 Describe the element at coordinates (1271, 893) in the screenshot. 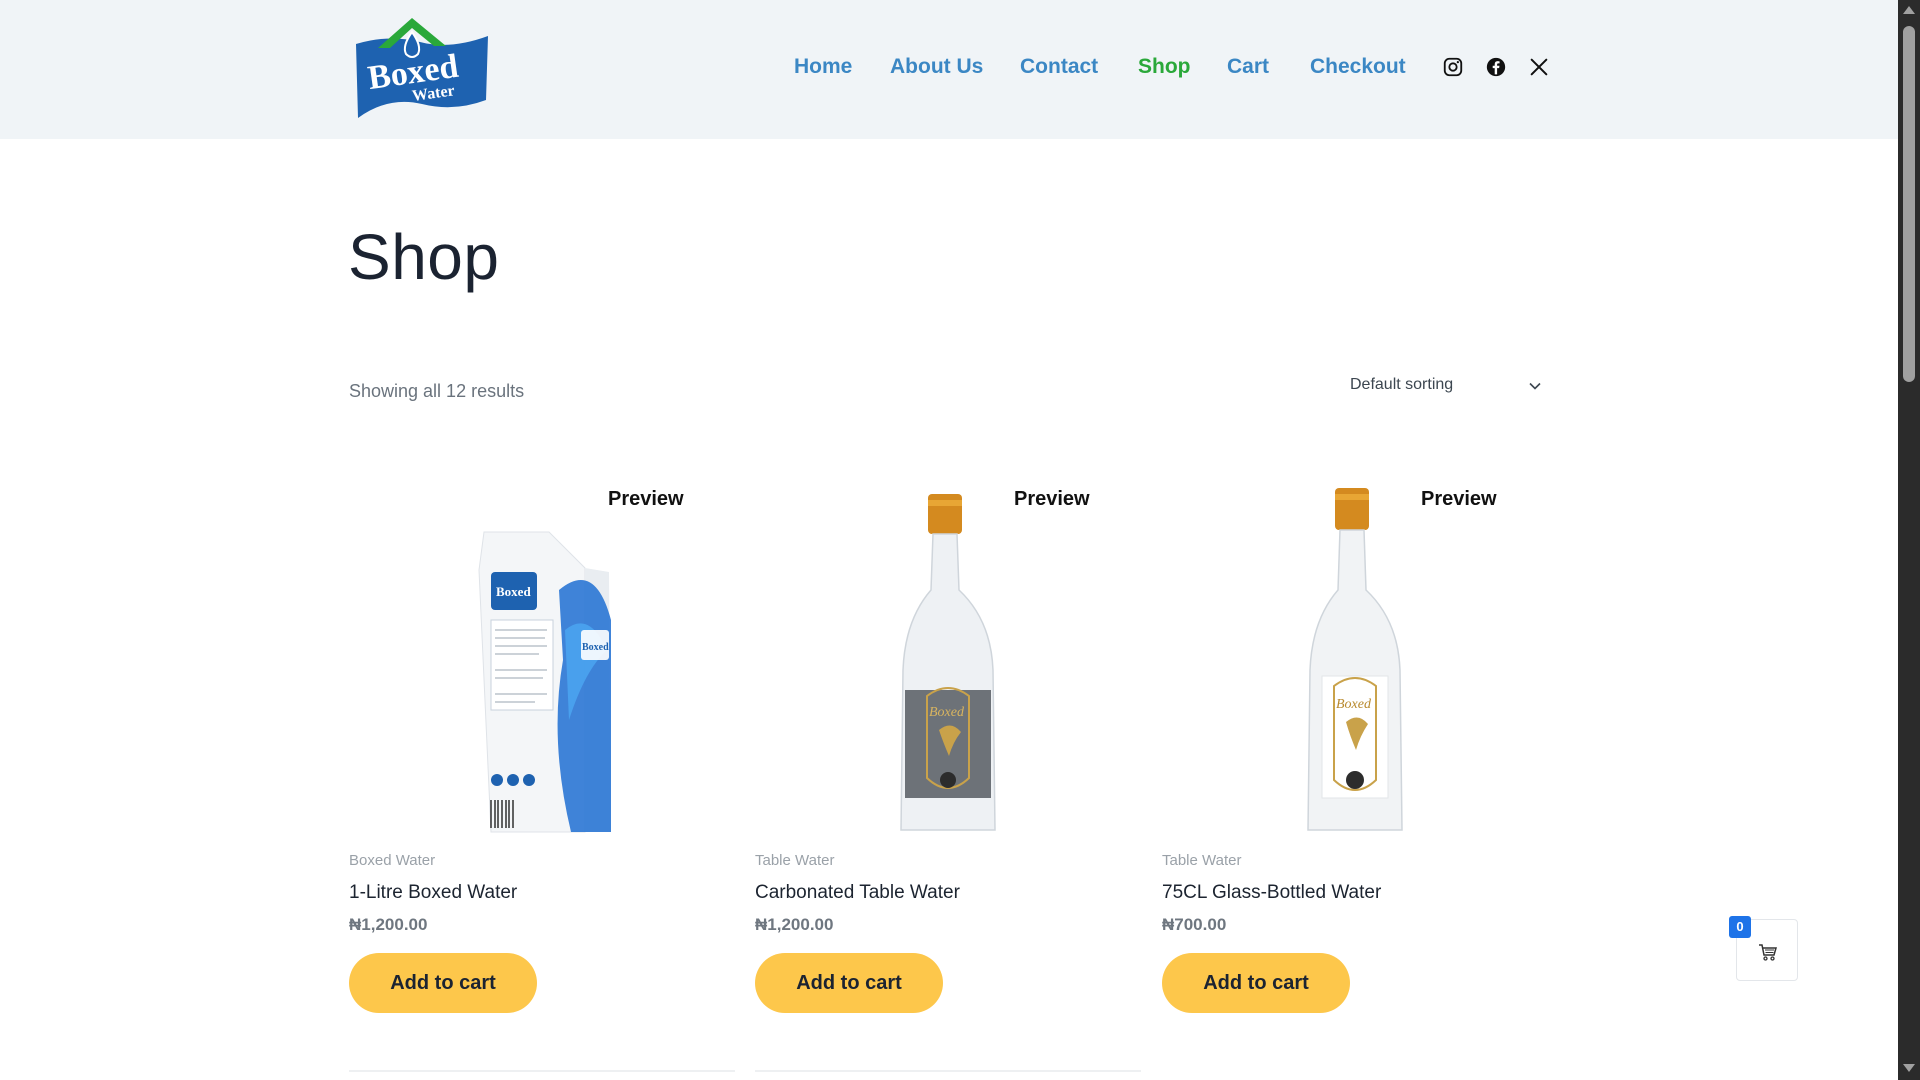

I see `product-title: 75CL Glass-Bottled Water` at that location.